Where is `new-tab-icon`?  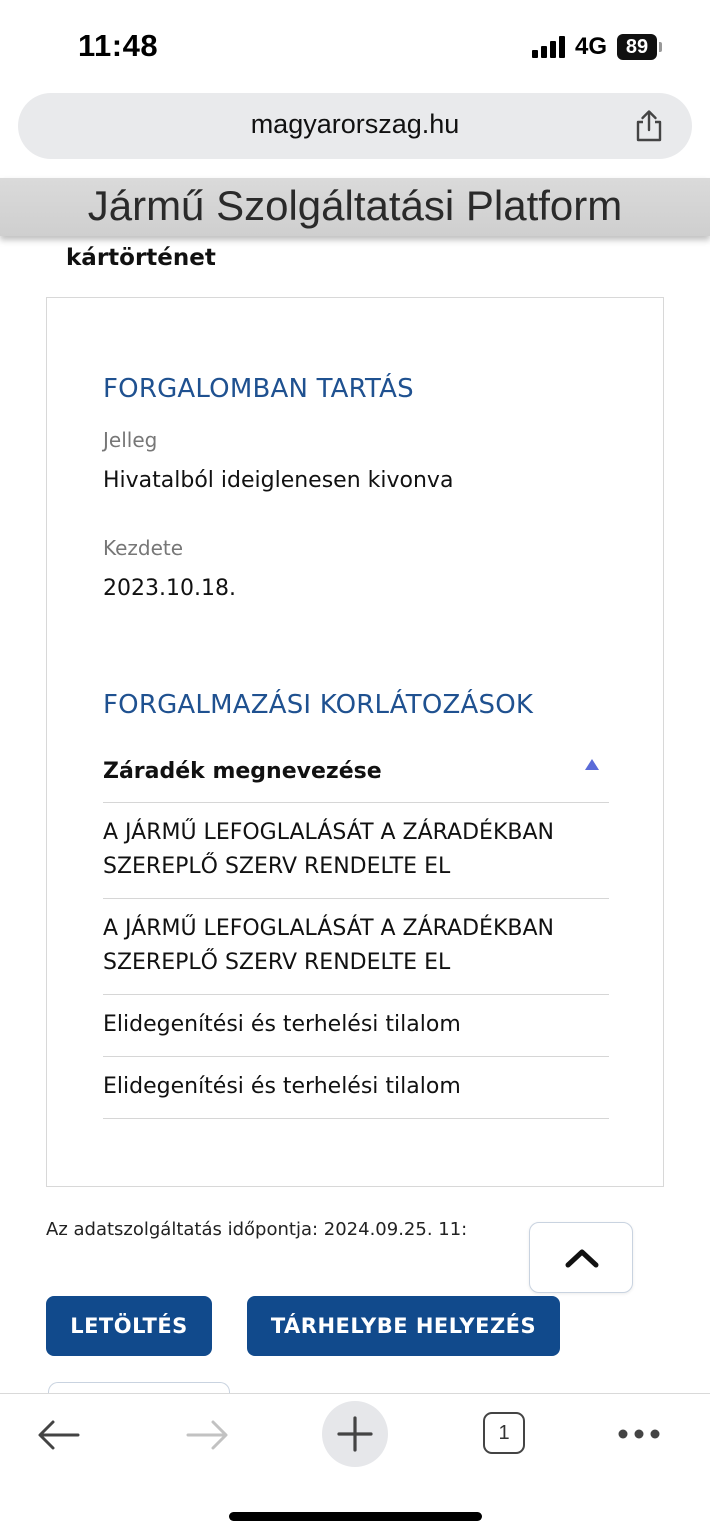
new-tab-icon is located at coordinates (355, 1434).